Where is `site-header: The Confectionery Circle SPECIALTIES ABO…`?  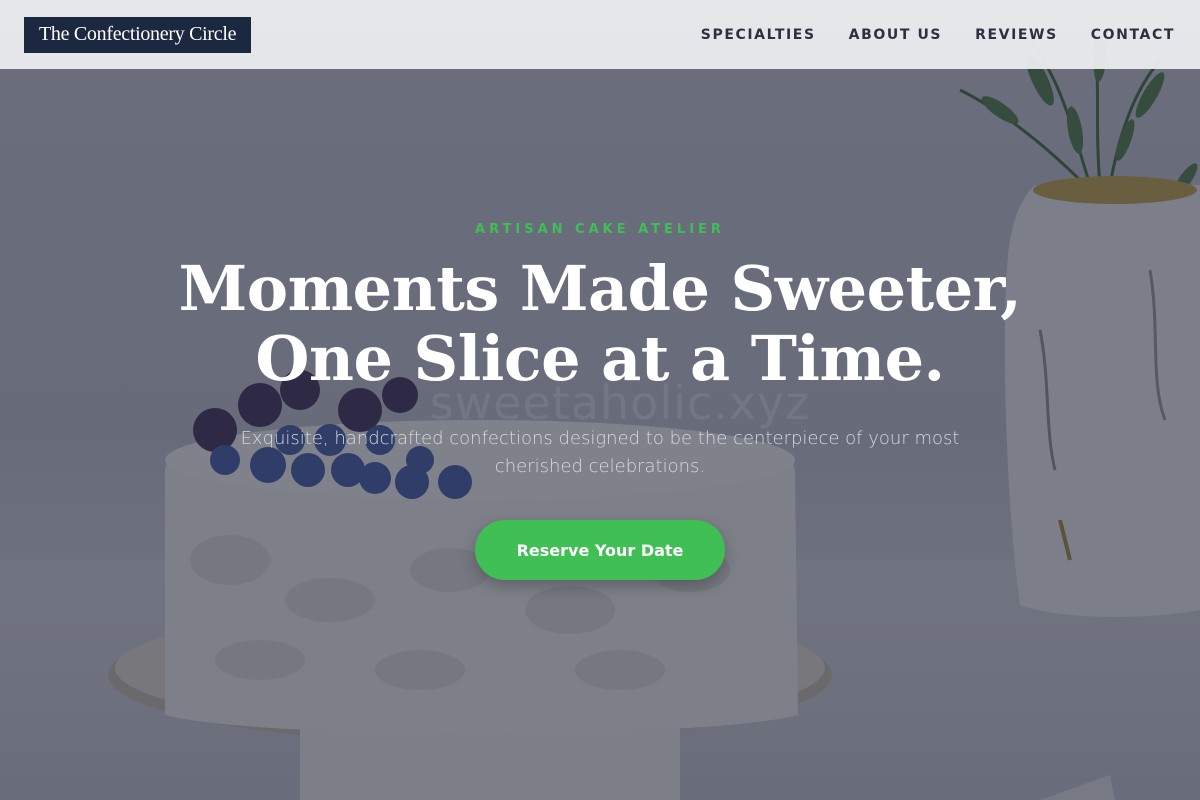
site-header: The Confectionery Circle SPECIALTIES ABO… is located at coordinates (600, 34).